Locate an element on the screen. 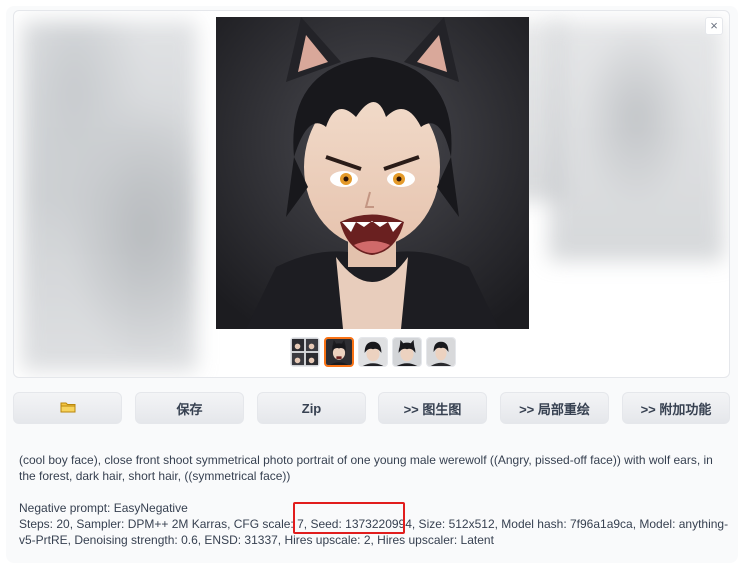 The width and height of the screenshot is (744, 569). thumbnail-strip is located at coordinates (373, 352).